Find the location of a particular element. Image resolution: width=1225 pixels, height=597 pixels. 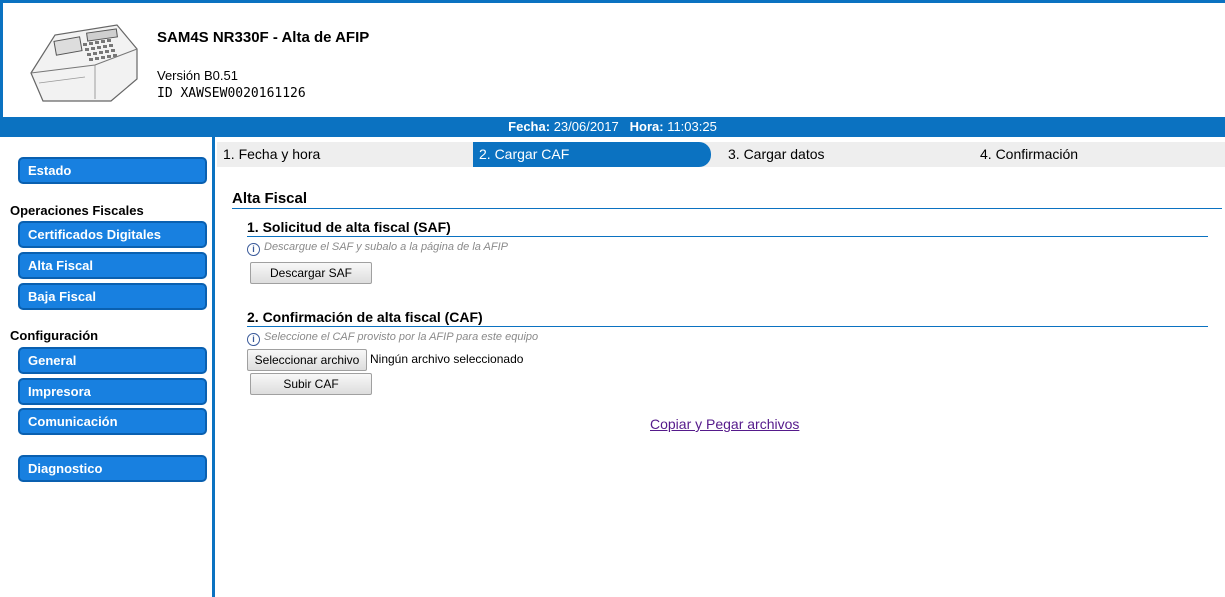

step-fecha-hora: 1. Fecha y hora is located at coordinates (272, 154).